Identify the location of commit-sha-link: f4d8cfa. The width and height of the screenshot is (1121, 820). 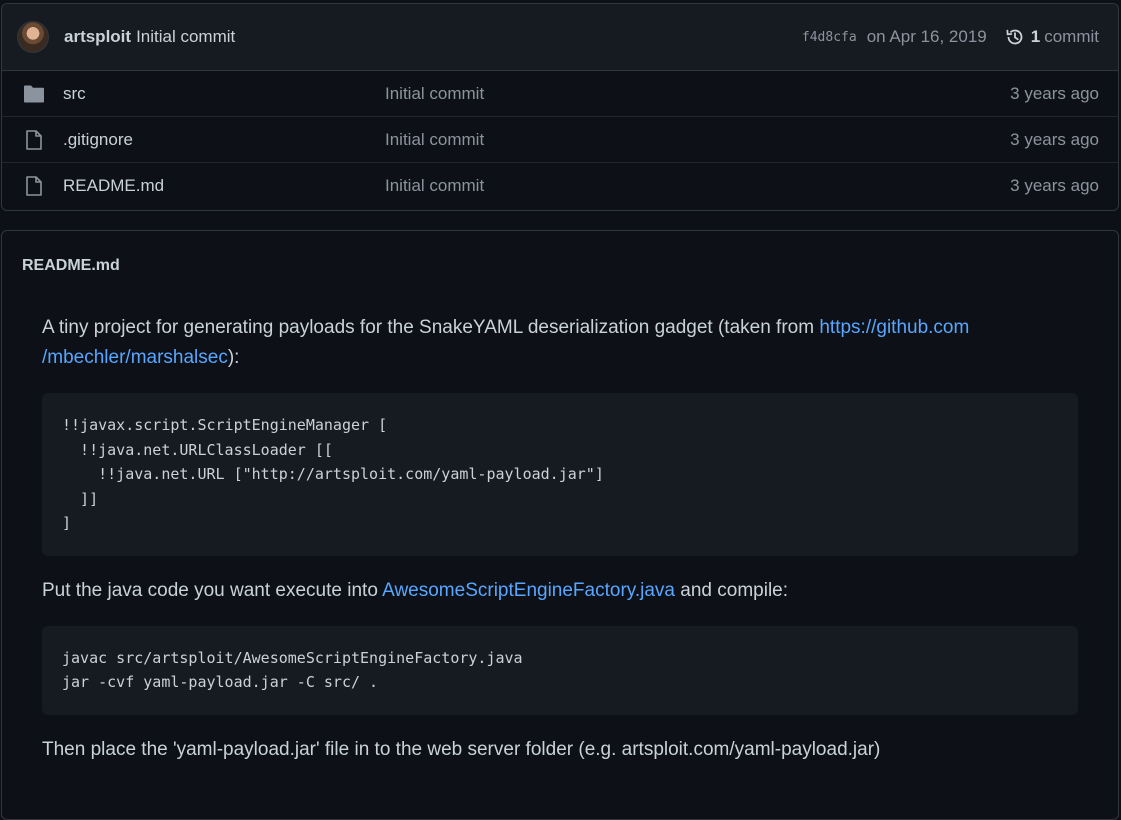
(829, 37).